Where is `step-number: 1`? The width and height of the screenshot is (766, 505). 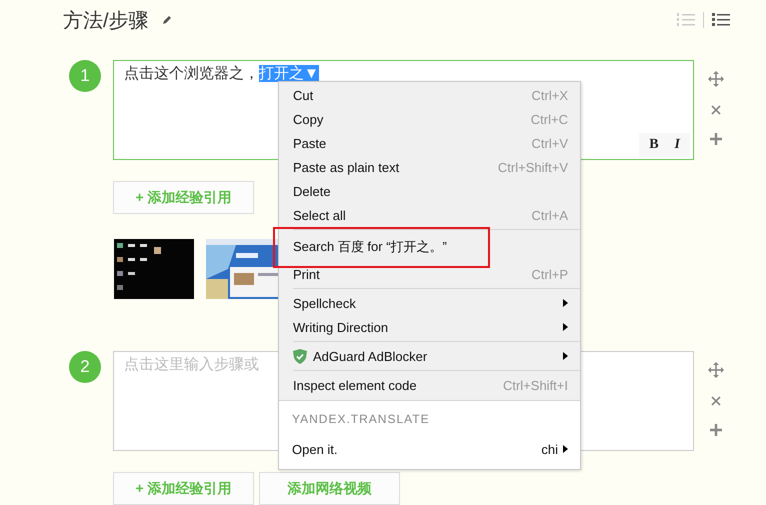
step-number: 1 is located at coordinates (85, 76).